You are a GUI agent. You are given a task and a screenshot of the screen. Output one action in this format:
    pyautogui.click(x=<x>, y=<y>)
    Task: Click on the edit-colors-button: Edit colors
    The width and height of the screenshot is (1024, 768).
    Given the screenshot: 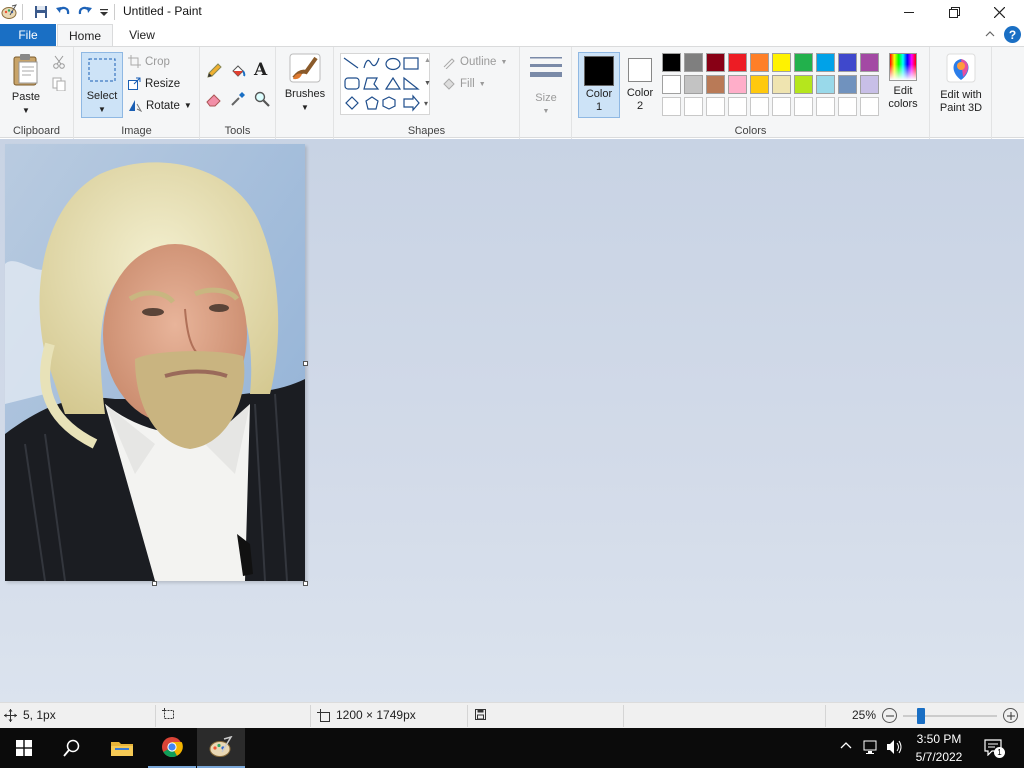 What is the action you would take?
    pyautogui.click(x=903, y=82)
    